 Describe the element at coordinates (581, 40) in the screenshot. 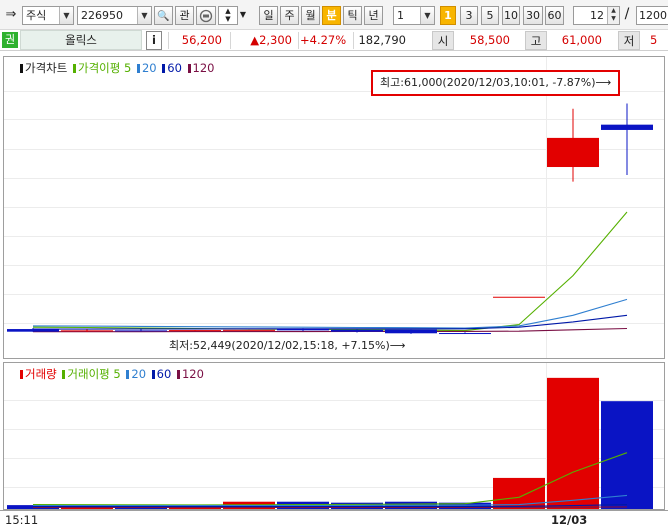

I see `high-price: 61,000` at that location.